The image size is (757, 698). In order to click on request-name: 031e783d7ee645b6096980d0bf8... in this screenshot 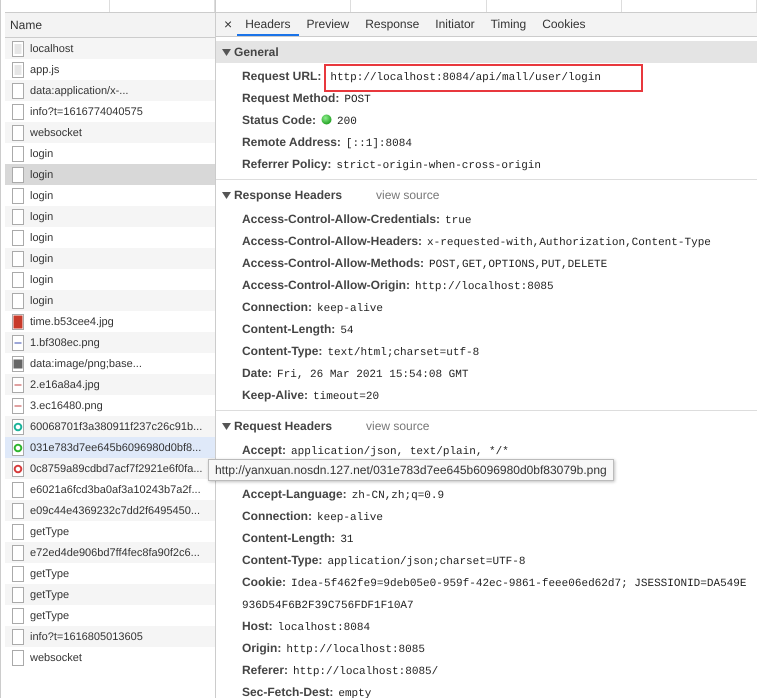, I will do `click(116, 448)`.